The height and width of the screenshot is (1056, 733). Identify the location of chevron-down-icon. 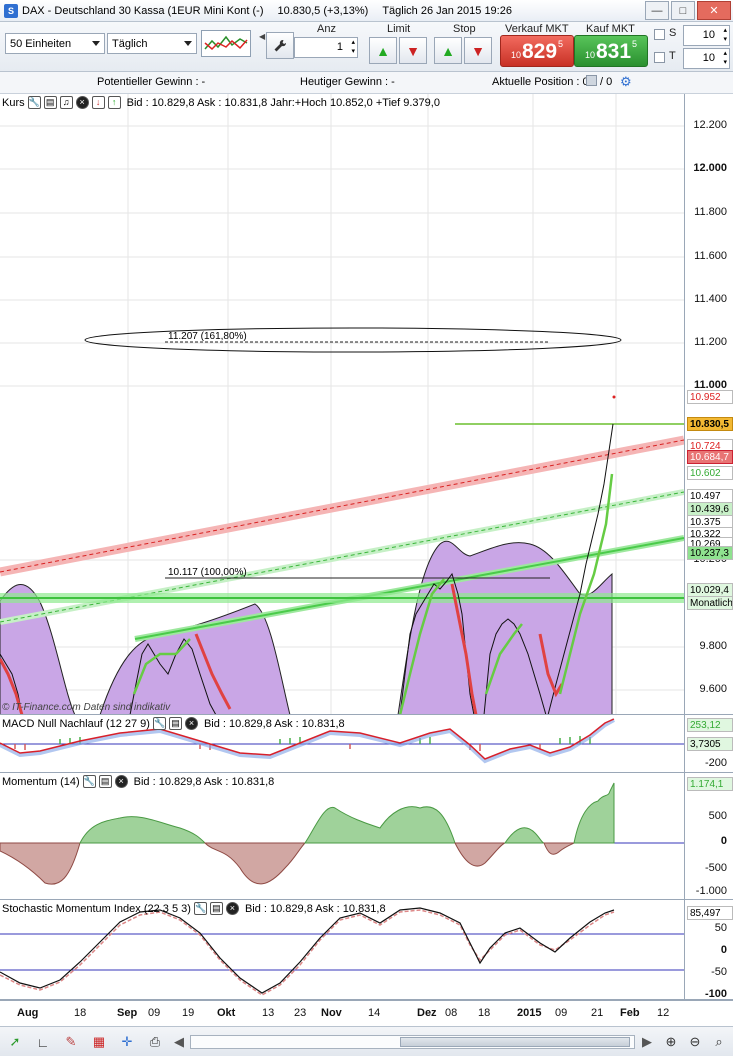
(96, 43).